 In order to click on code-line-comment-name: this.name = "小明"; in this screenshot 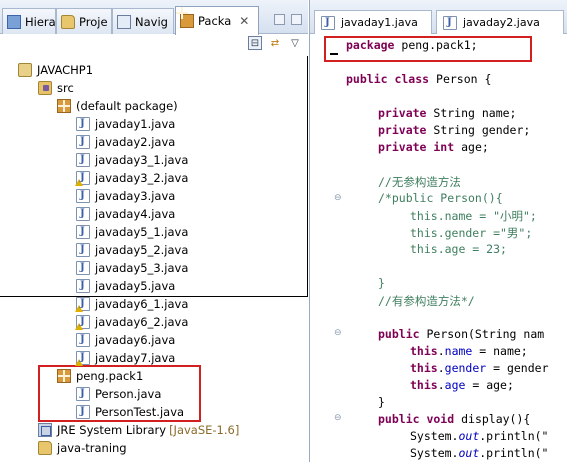, I will do `click(473, 216)`.